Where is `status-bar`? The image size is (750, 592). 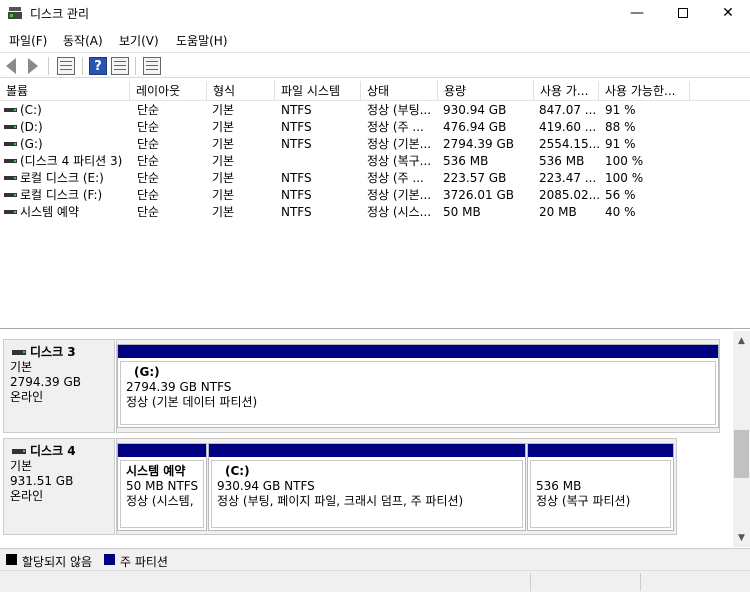
status-bar is located at coordinates (375, 581).